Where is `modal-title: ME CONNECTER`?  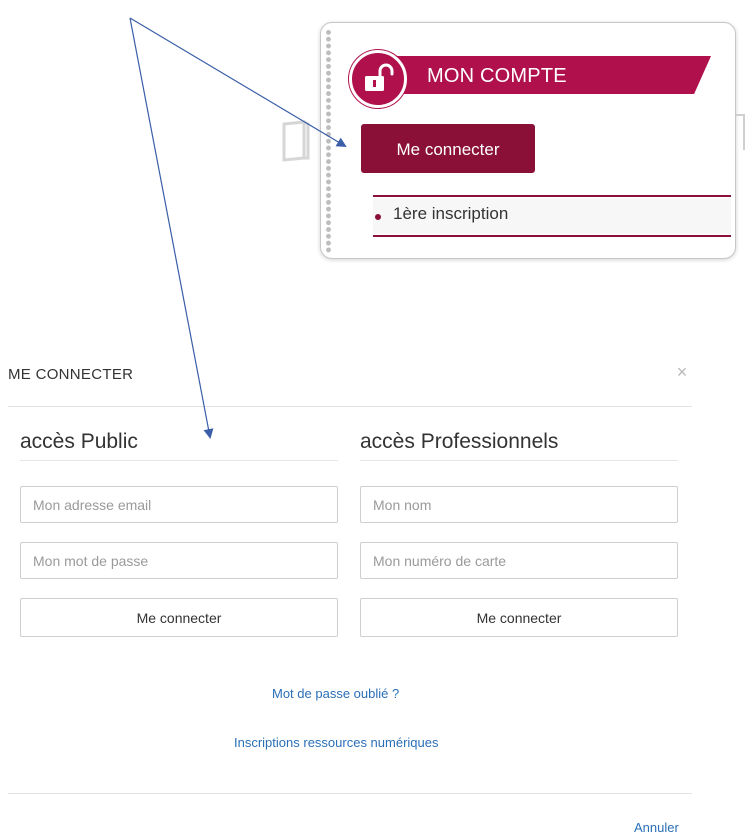 modal-title: ME CONNECTER is located at coordinates (71, 374).